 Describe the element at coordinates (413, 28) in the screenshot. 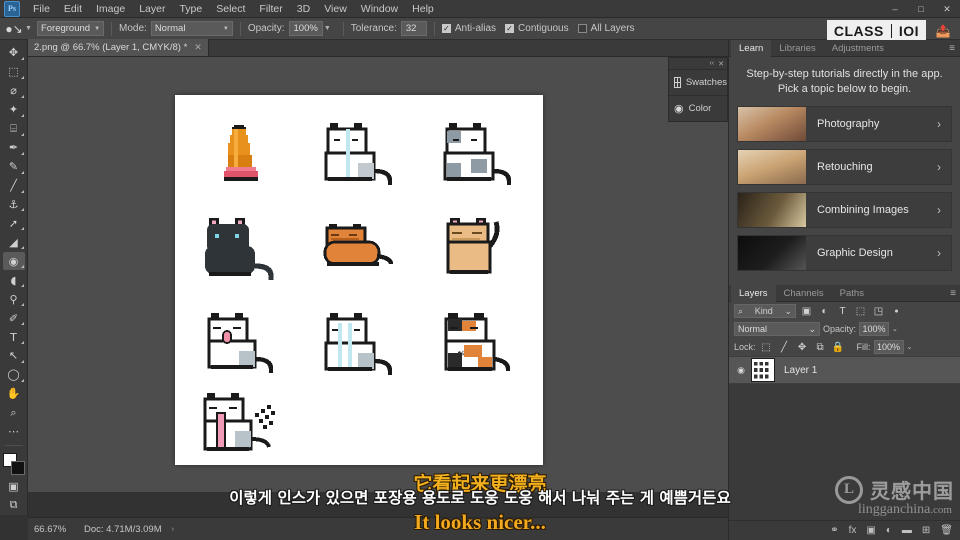

I see `tolerance-input: 32` at that location.